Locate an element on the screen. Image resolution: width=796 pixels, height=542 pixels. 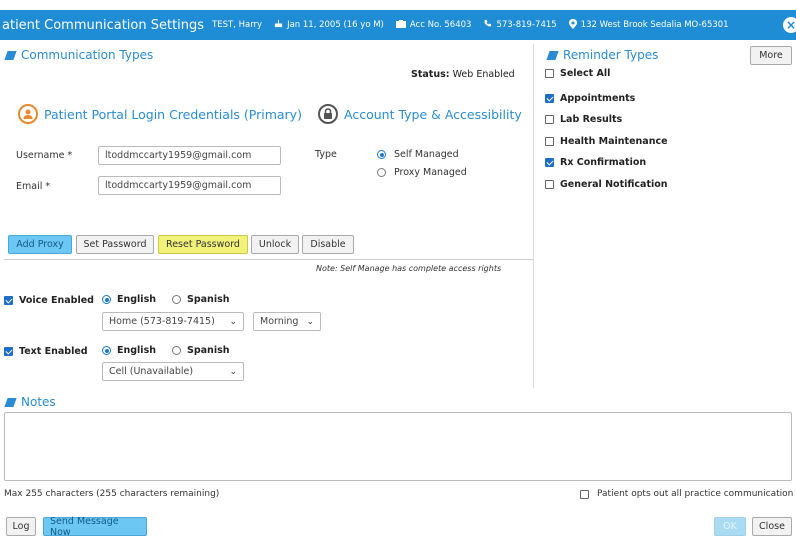
patient-phone: 573-819-7415 is located at coordinates (526, 25).